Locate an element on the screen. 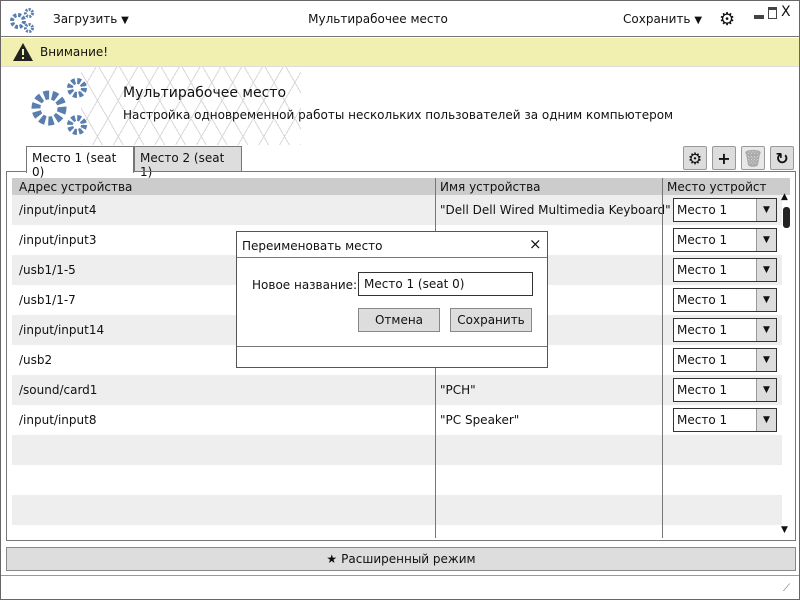 This screenshot has width=800, height=600. table-row: /input/input8 "PC Speaker" Место 1 ▼ is located at coordinates (397, 420).